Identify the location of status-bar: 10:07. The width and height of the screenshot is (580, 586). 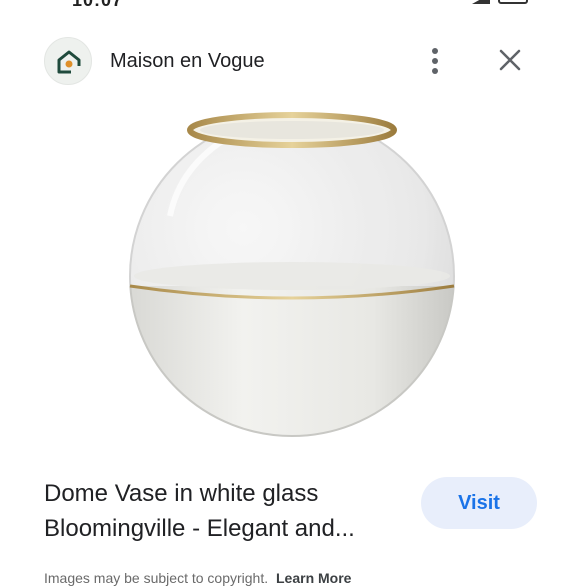
(290, 5).